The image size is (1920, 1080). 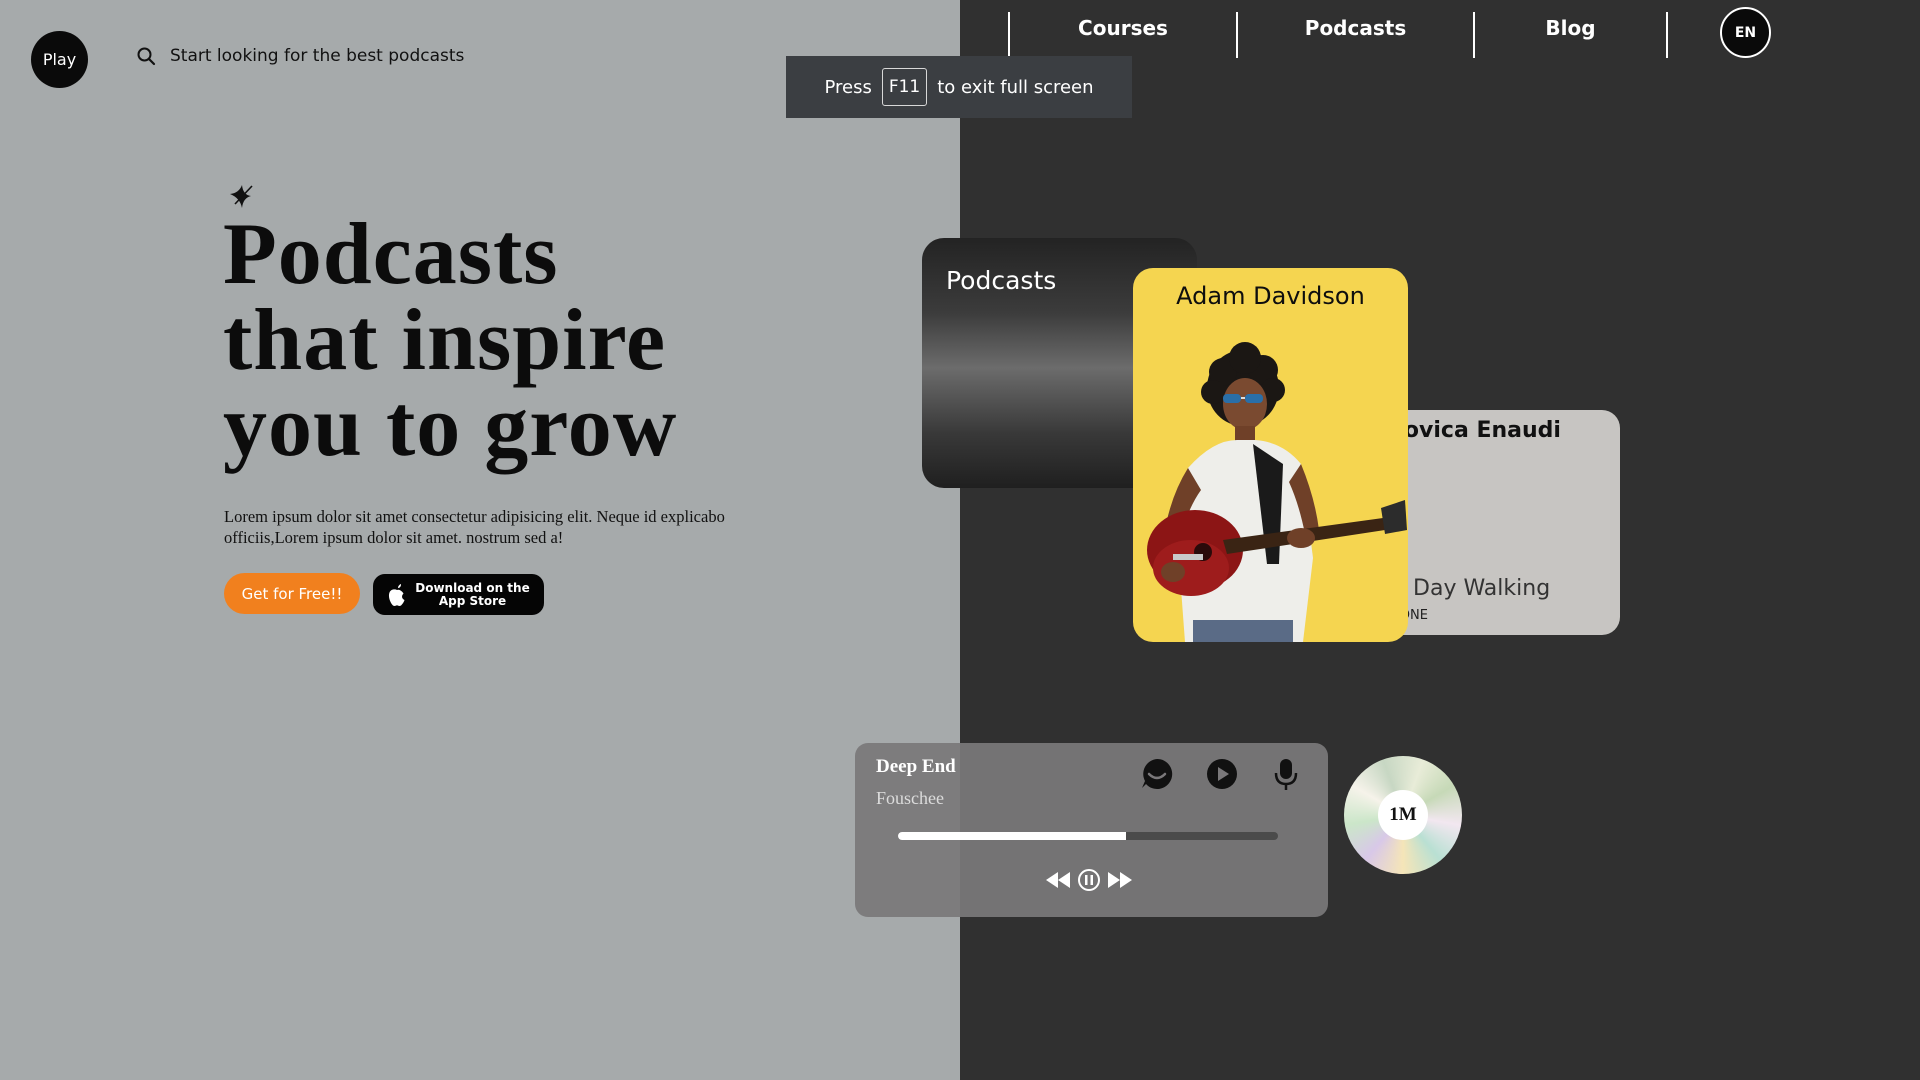 I want to click on notice-prefix: Press, so click(x=848, y=87).